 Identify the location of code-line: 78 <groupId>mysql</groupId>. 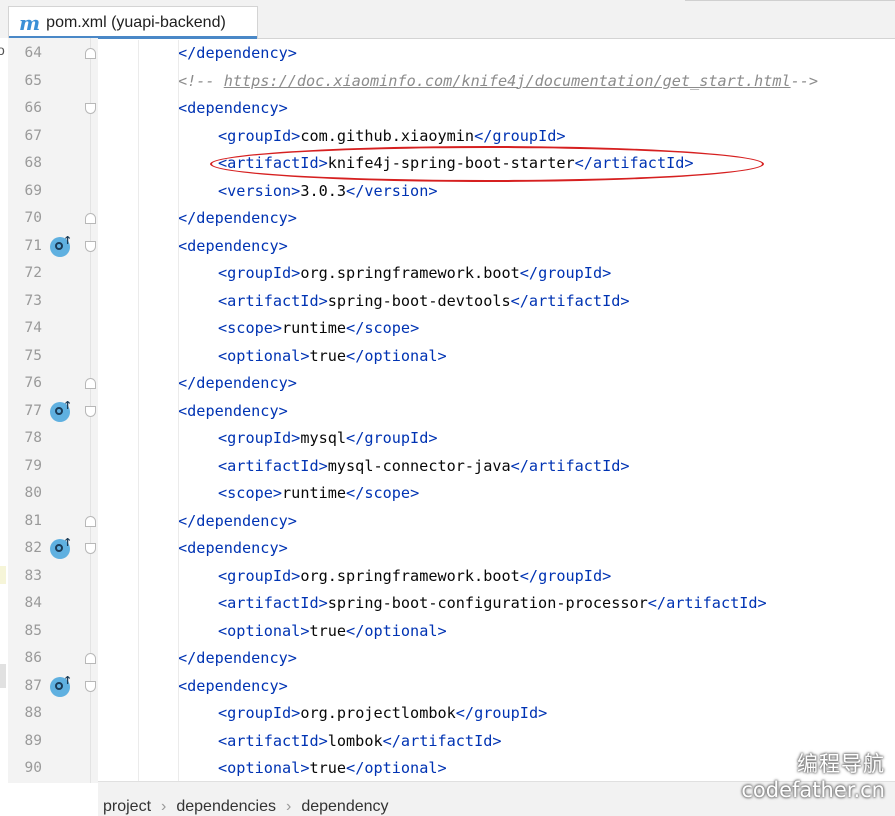
(447, 439).